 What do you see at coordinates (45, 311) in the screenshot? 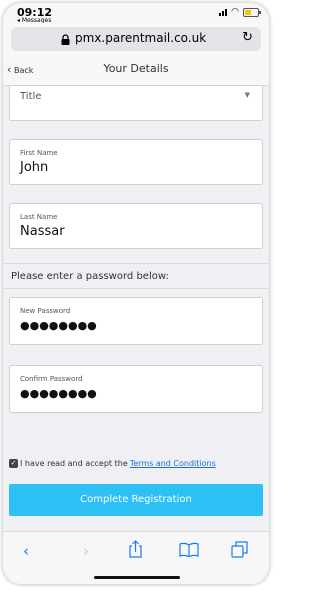
I see `new-password-label: New Password` at bounding box center [45, 311].